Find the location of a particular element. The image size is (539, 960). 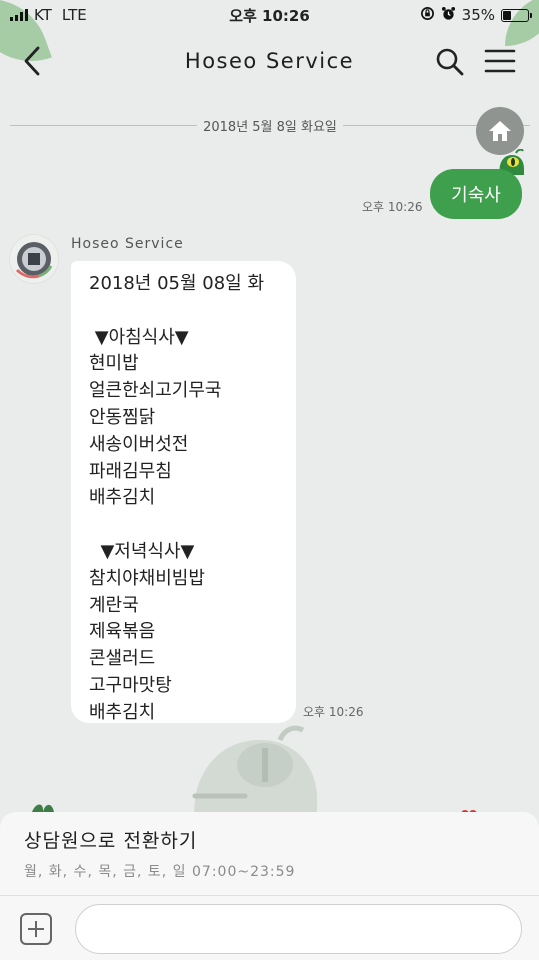

bubble-line: 콘샐러드 is located at coordinates (122, 659).